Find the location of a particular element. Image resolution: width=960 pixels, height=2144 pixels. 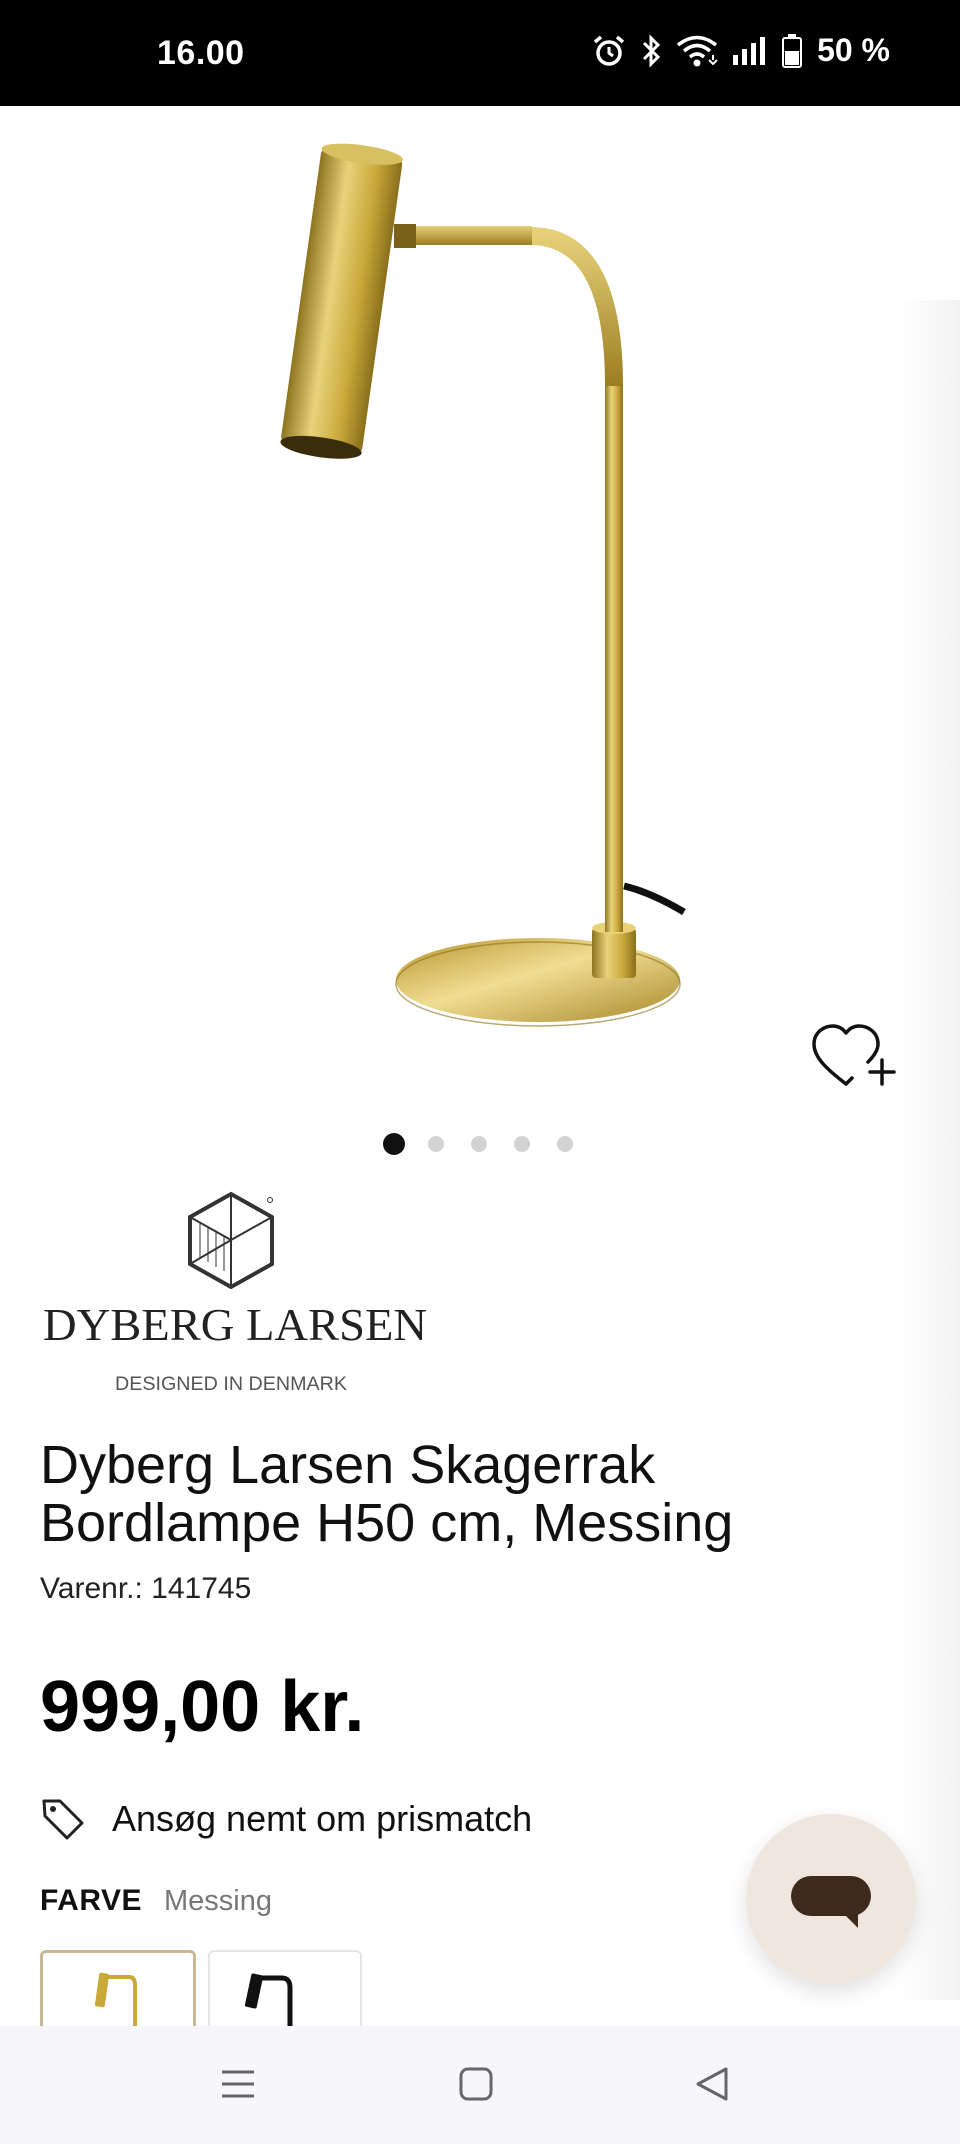

status-time: 16.00 is located at coordinates (201, 53).